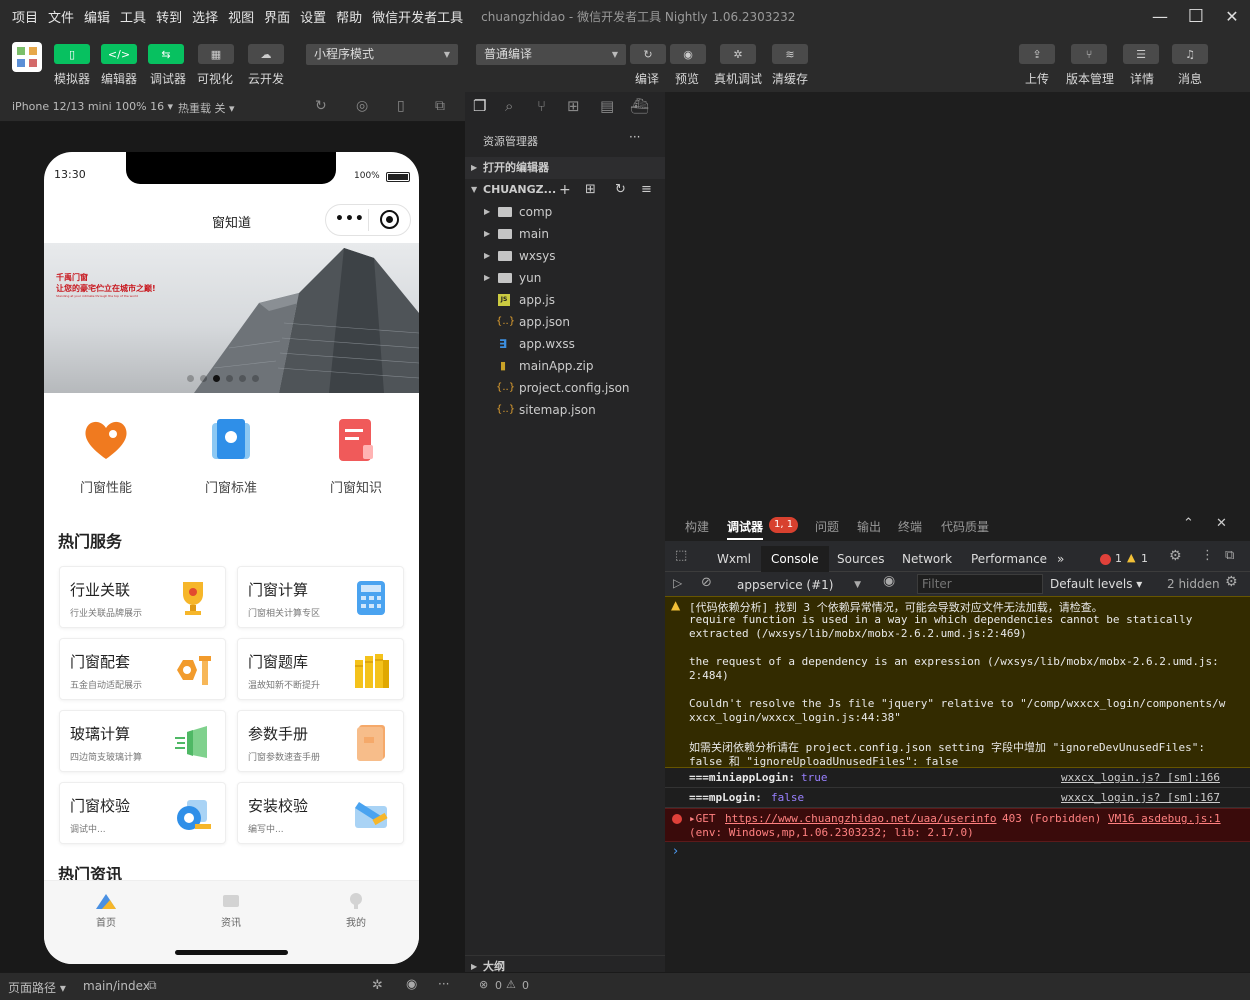  I want to click on rotate-icon: ↻, so click(321, 106).